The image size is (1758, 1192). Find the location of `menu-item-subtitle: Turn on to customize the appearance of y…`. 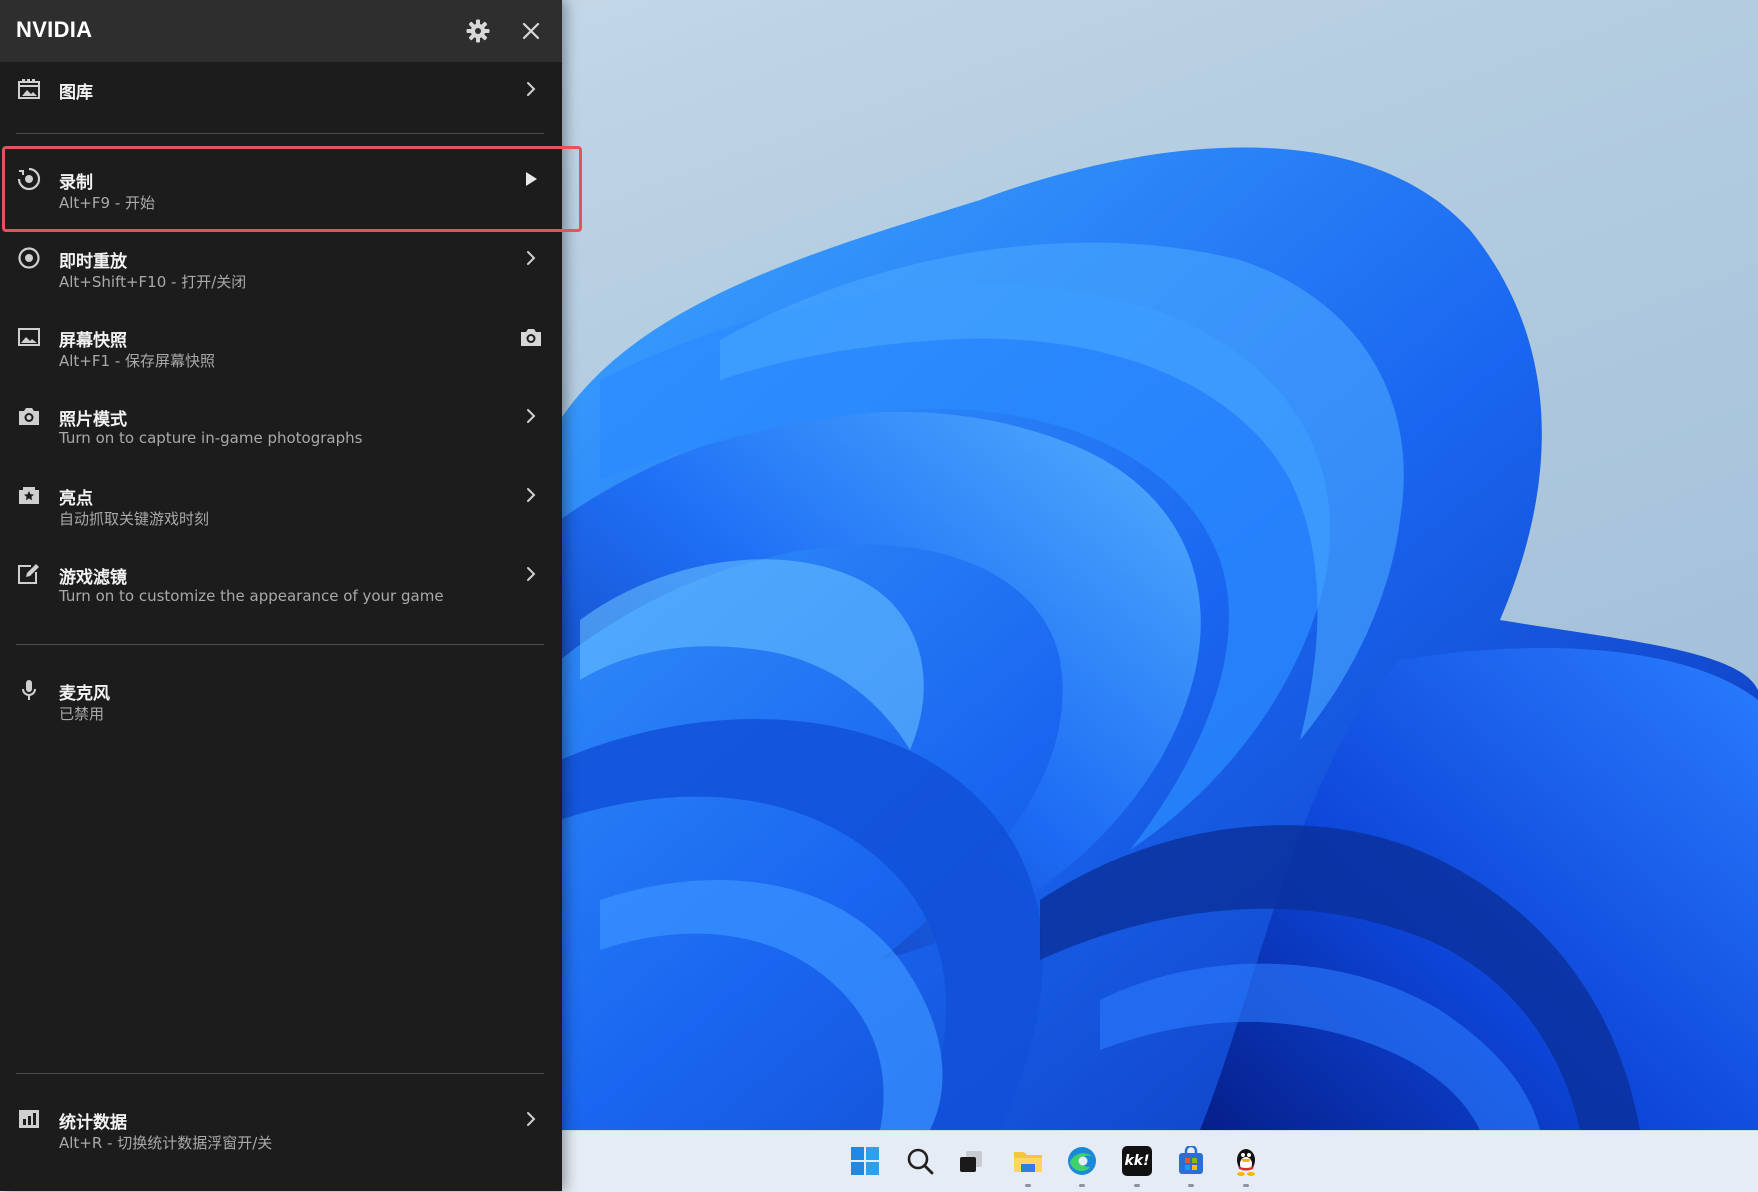

menu-item-subtitle: Turn on to customize the appearance of y… is located at coordinates (251, 596).